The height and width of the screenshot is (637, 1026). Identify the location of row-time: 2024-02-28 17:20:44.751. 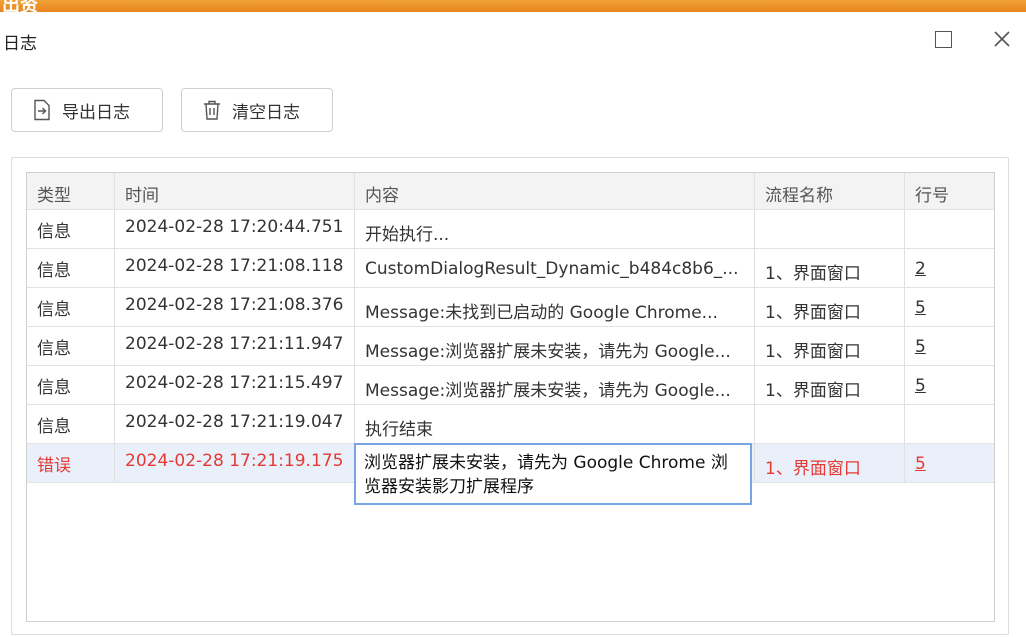
(235, 229).